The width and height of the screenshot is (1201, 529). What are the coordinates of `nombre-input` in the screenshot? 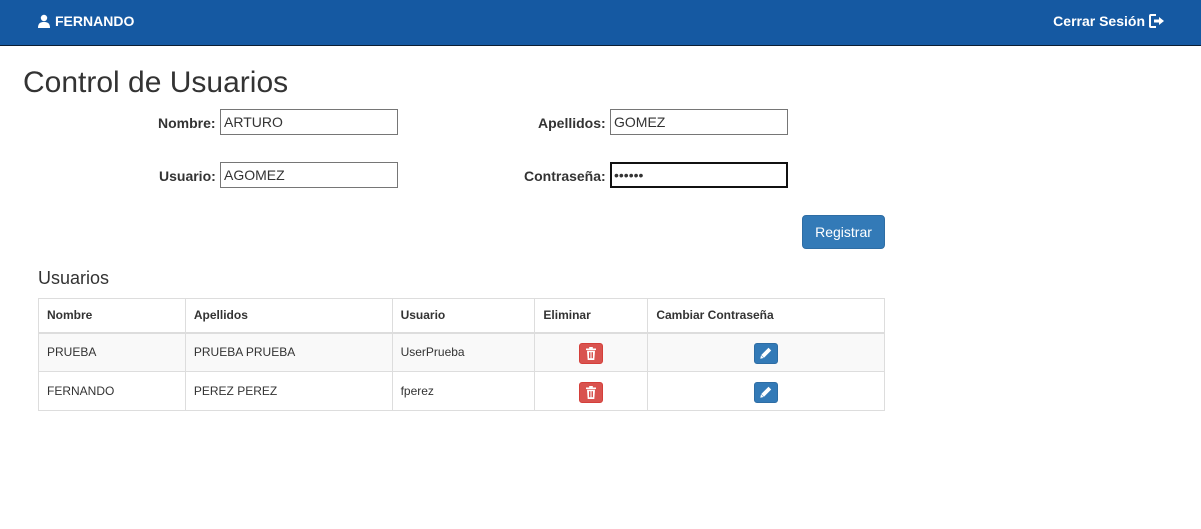 It's located at (309, 122).